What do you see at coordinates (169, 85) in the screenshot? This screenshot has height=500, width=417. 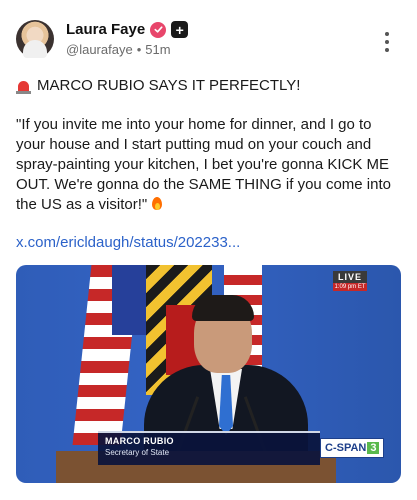 I see `post-headline: MARCO RUBIO SAYS IT PERFECTLY!` at bounding box center [169, 85].